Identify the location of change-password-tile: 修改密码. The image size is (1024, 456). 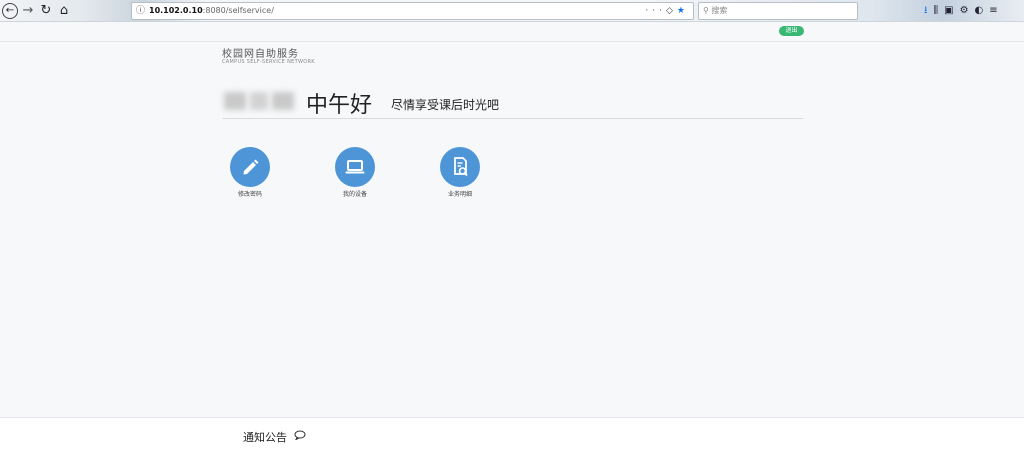
(250, 172).